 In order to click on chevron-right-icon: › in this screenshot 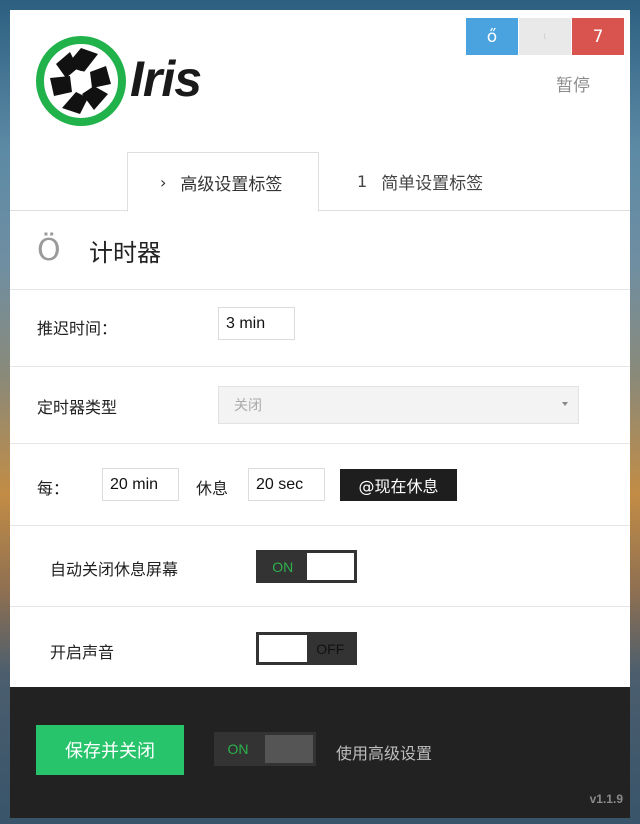, I will do `click(163, 182)`.